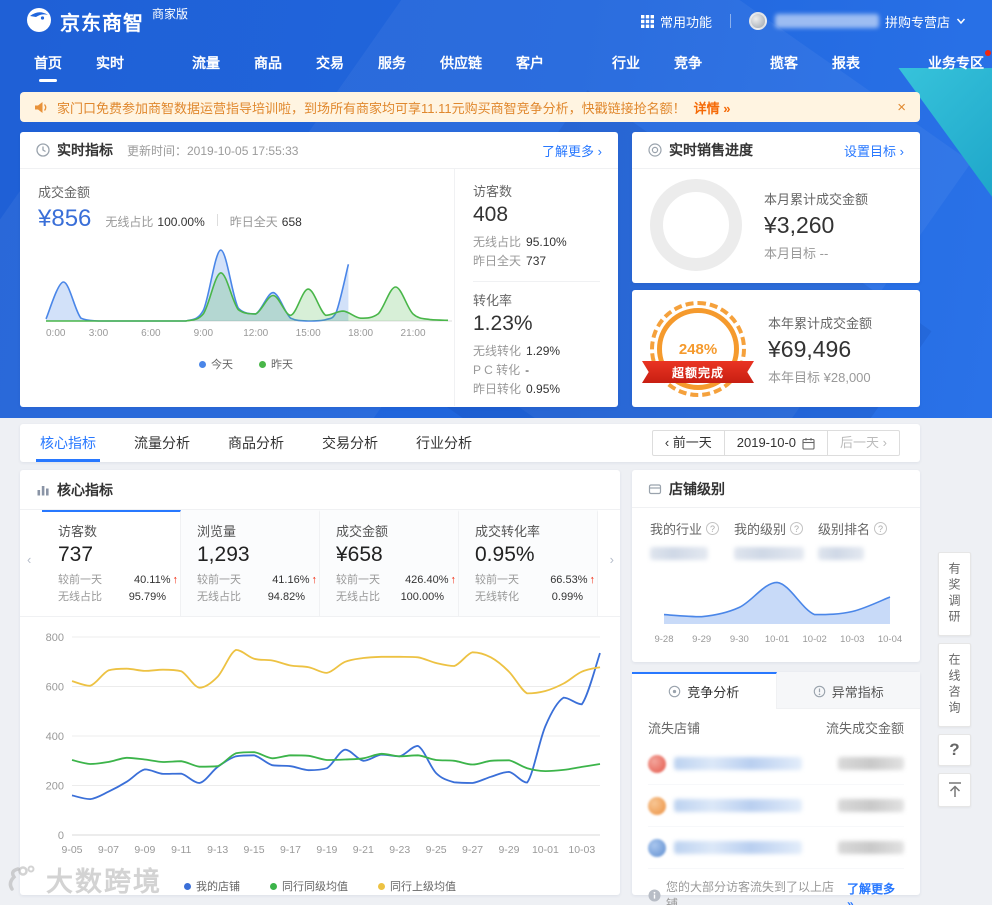  Describe the element at coordinates (268, 63) in the screenshot. I see `nav-item-product: 商品` at that location.